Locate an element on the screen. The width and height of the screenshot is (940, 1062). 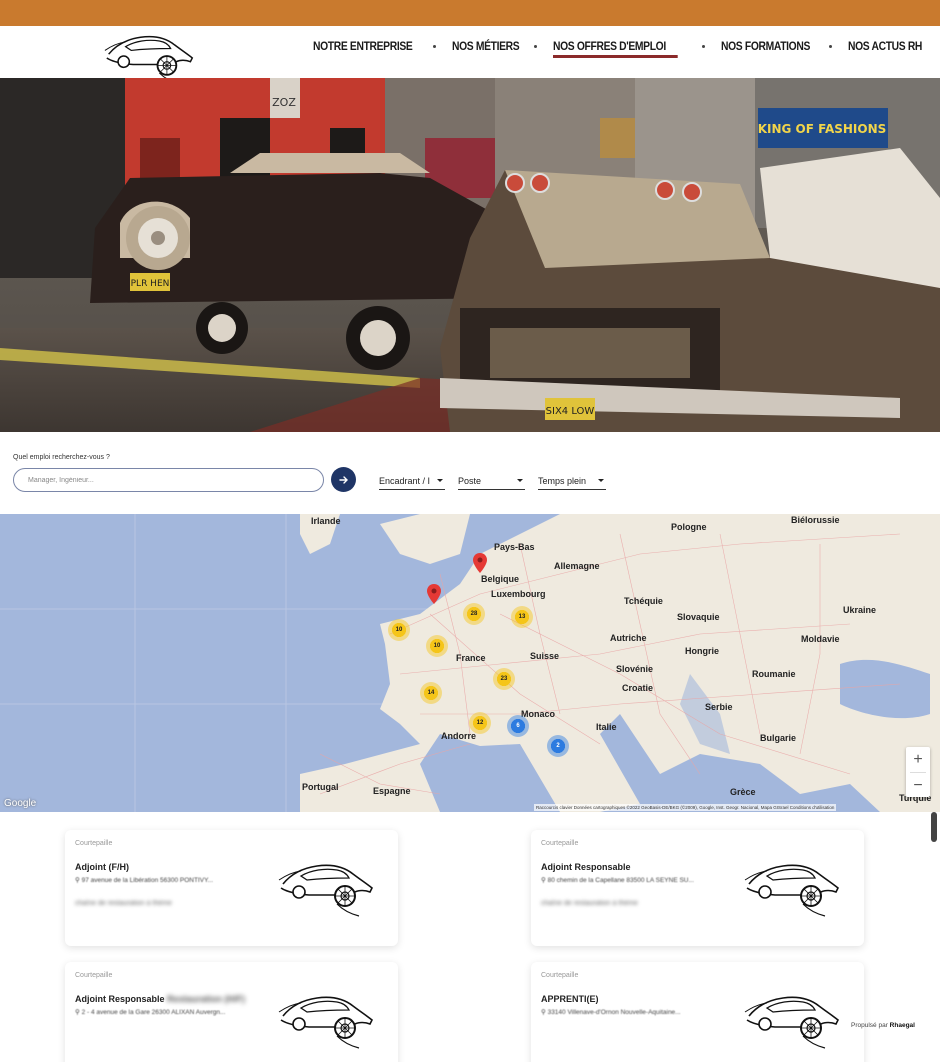
map-cluster: 12 is located at coordinates (480, 723).